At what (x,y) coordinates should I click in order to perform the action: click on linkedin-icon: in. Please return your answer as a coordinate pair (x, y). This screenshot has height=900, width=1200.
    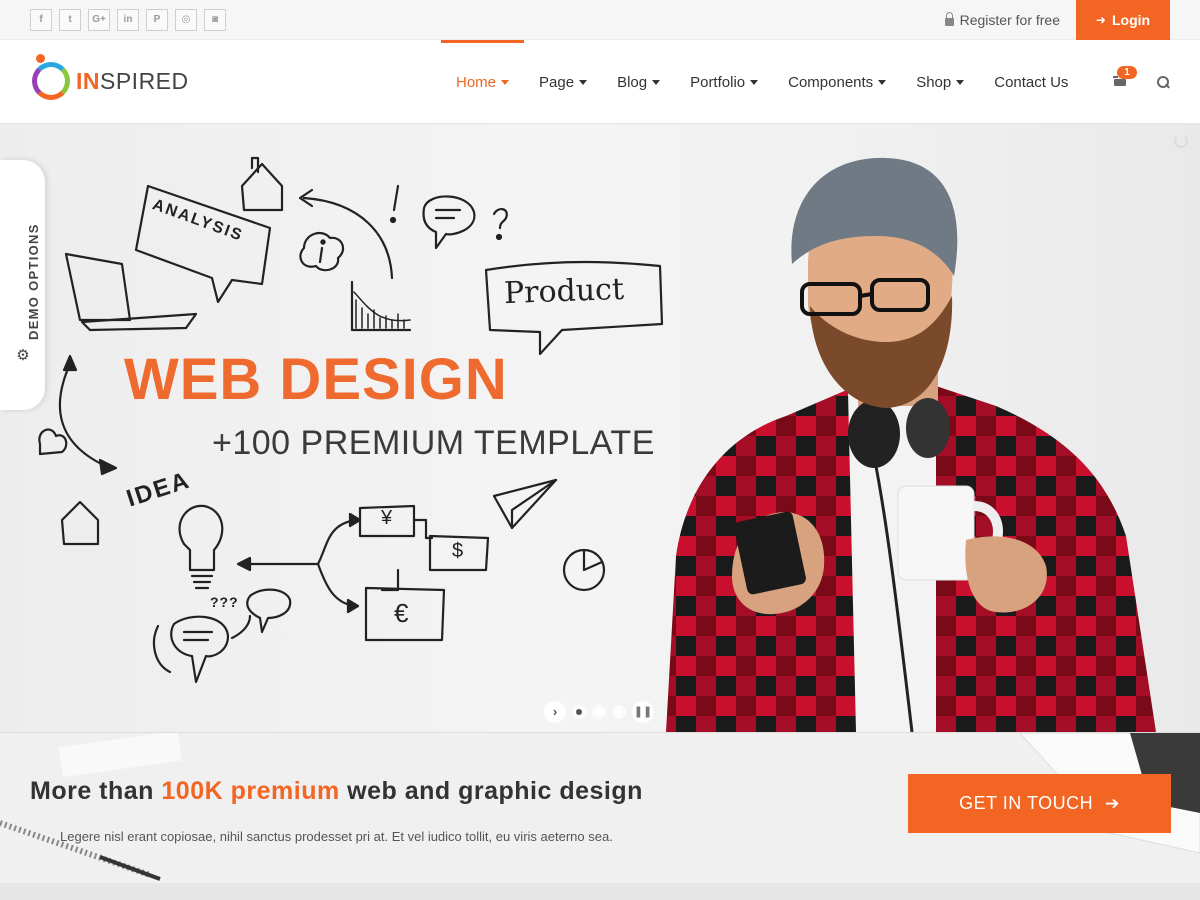
    Looking at the image, I should click on (128, 20).